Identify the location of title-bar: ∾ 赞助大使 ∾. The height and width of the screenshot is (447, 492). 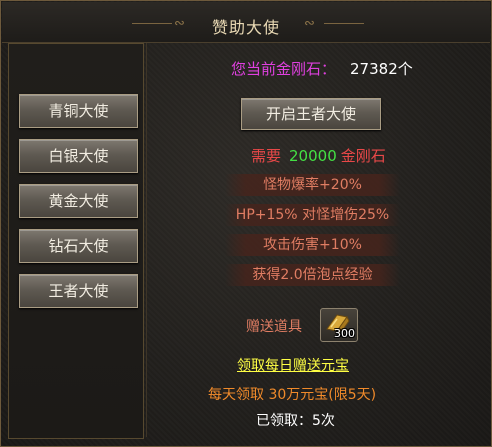
(246, 22).